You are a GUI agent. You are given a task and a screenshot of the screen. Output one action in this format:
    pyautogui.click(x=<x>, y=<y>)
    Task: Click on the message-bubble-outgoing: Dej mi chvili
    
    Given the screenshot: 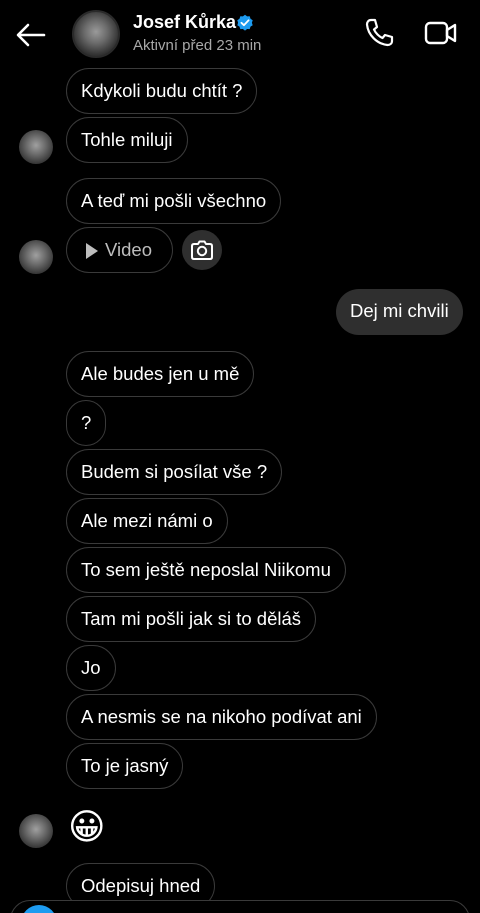 What is the action you would take?
    pyautogui.click(x=399, y=312)
    